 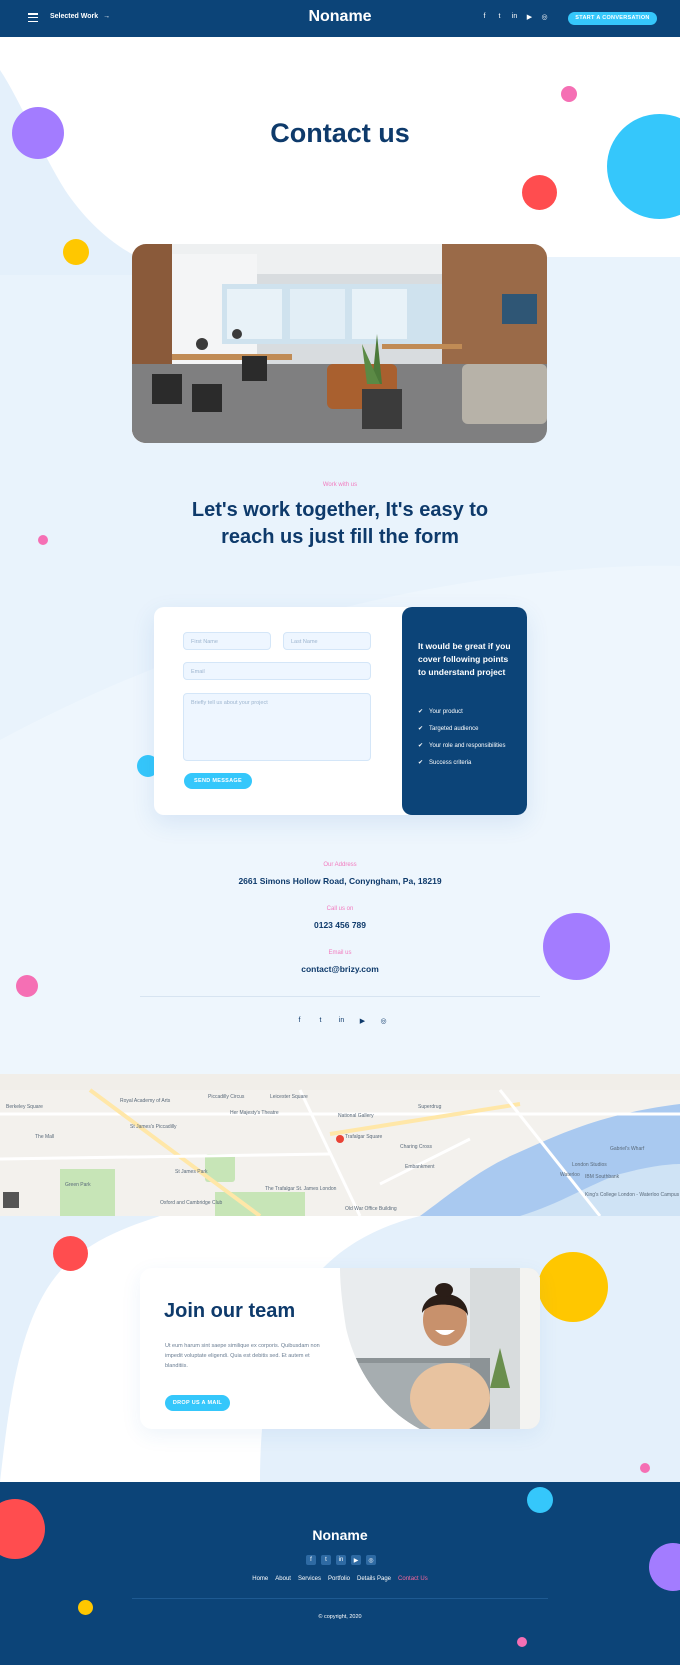 What do you see at coordinates (340, 1617) in the screenshot?
I see `copyright-text: © copyright, 2020` at bounding box center [340, 1617].